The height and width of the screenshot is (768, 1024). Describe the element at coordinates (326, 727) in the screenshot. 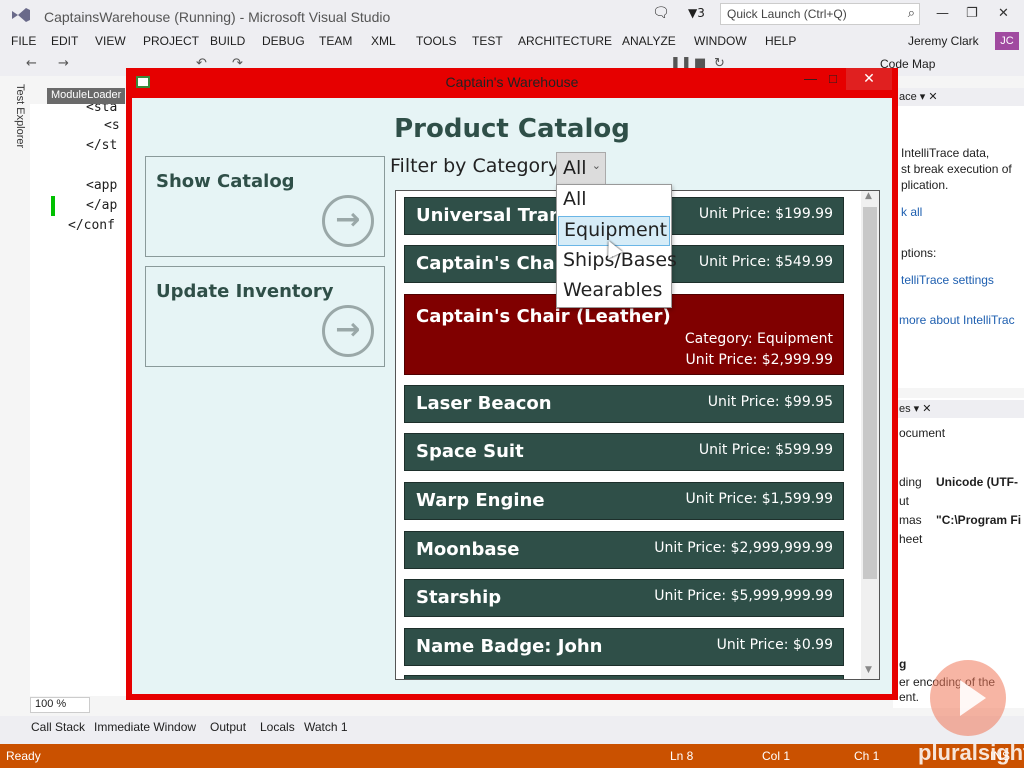

I see `tab-watch-1: Watch 1` at that location.